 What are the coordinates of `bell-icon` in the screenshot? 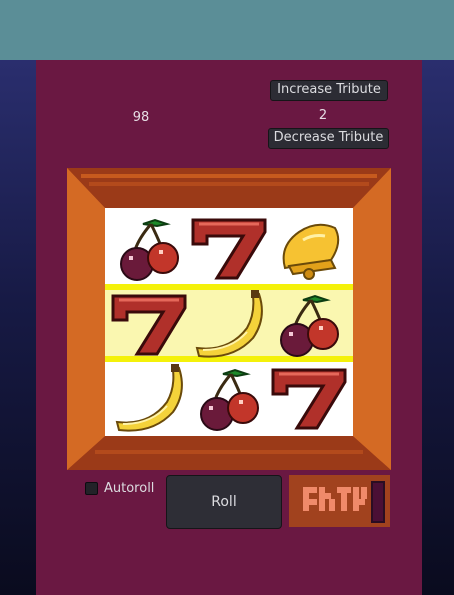 It's located at (309, 248).